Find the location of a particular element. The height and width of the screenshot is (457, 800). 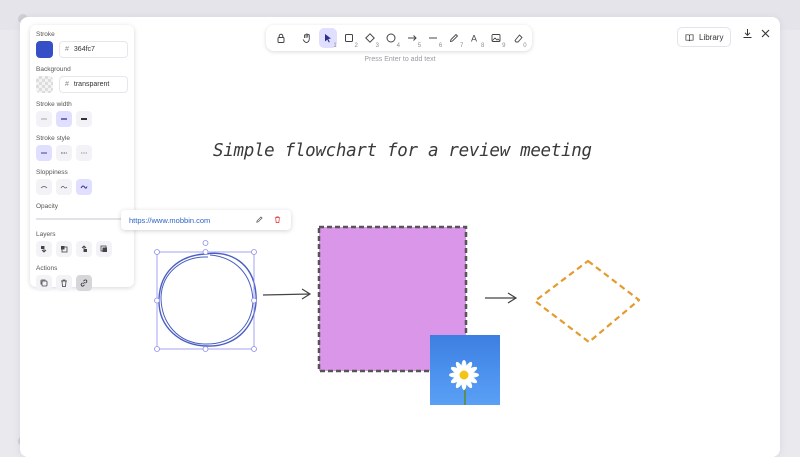

trash-icon is located at coordinates (64, 283).